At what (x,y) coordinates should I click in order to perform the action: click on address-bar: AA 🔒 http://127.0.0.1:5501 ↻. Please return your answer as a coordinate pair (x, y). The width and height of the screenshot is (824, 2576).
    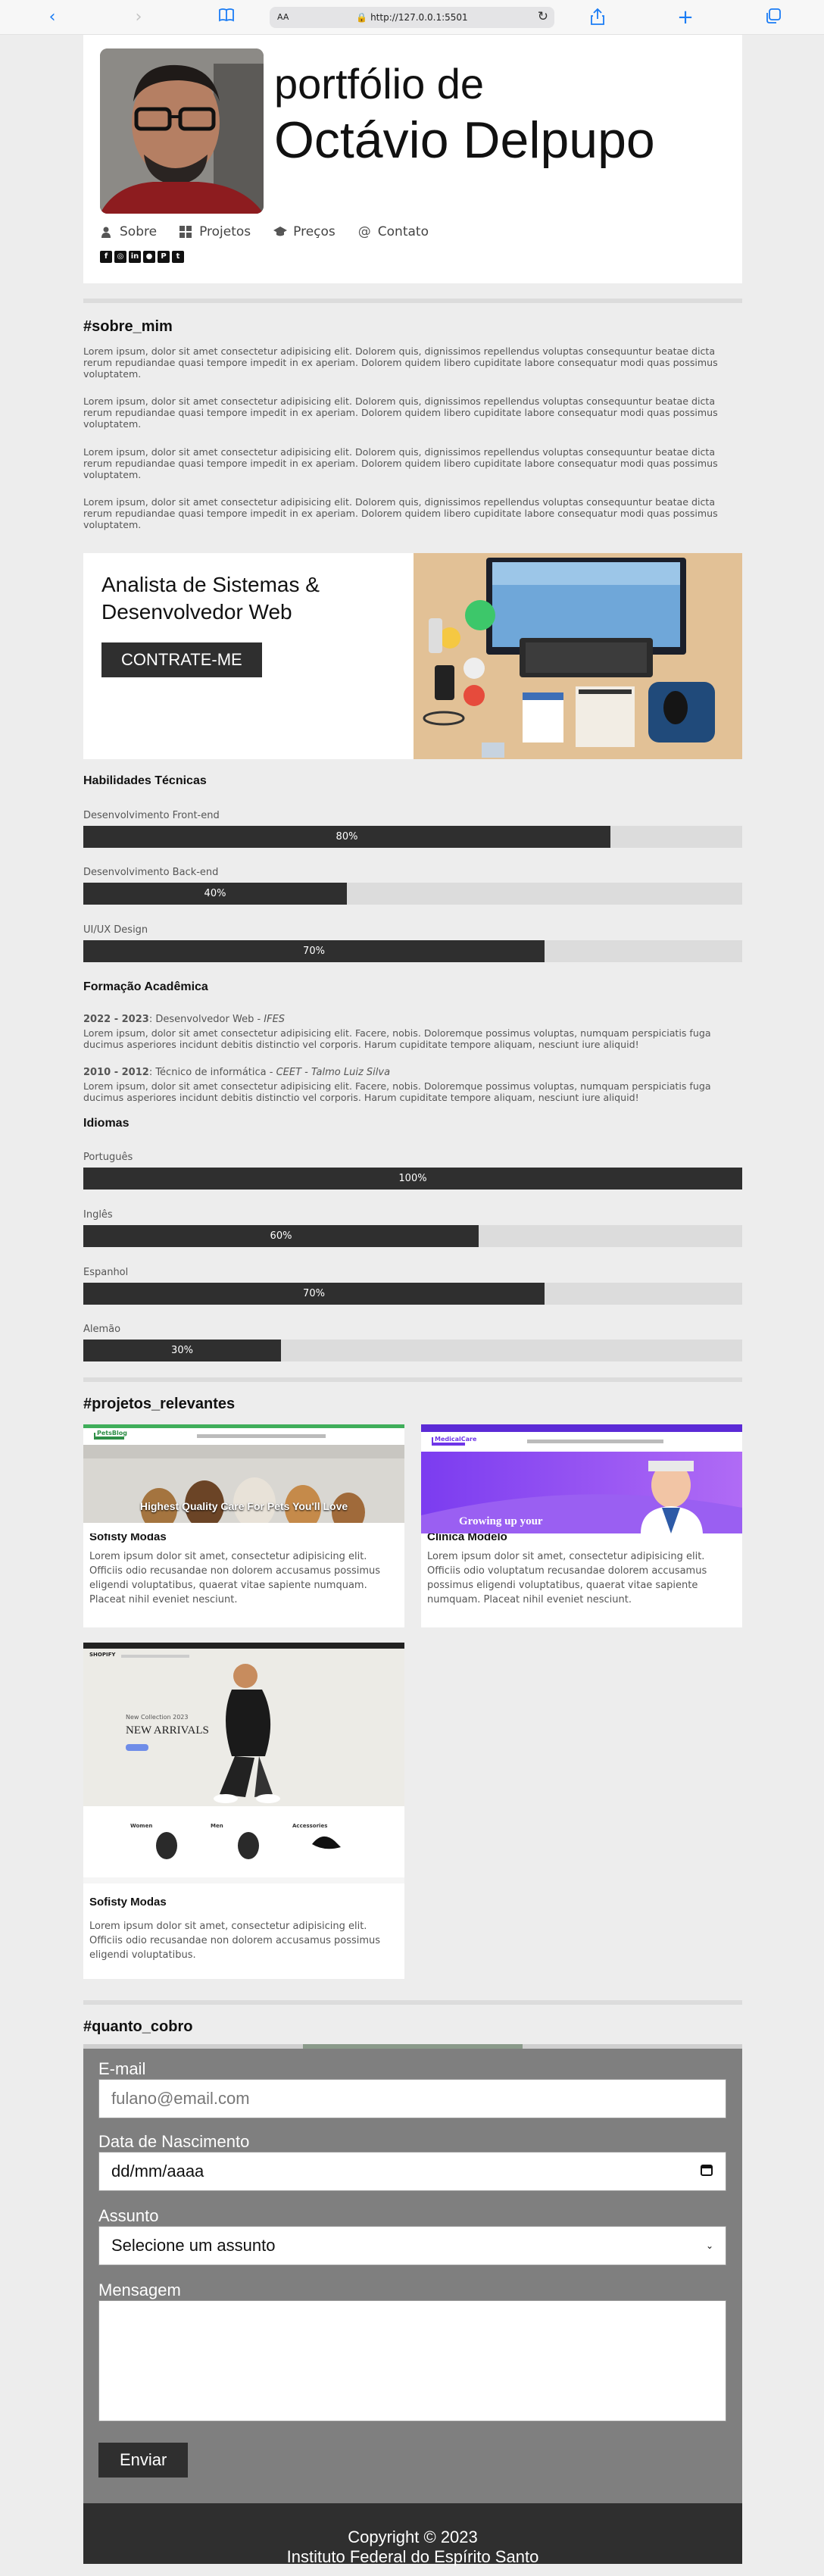
    Looking at the image, I should click on (412, 18).